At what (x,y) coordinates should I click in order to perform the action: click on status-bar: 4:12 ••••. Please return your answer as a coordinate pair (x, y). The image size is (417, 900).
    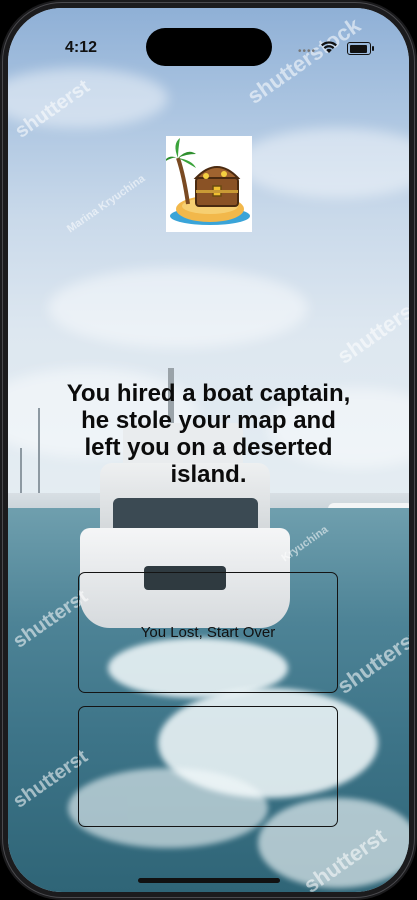
    Looking at the image, I should click on (208, 37).